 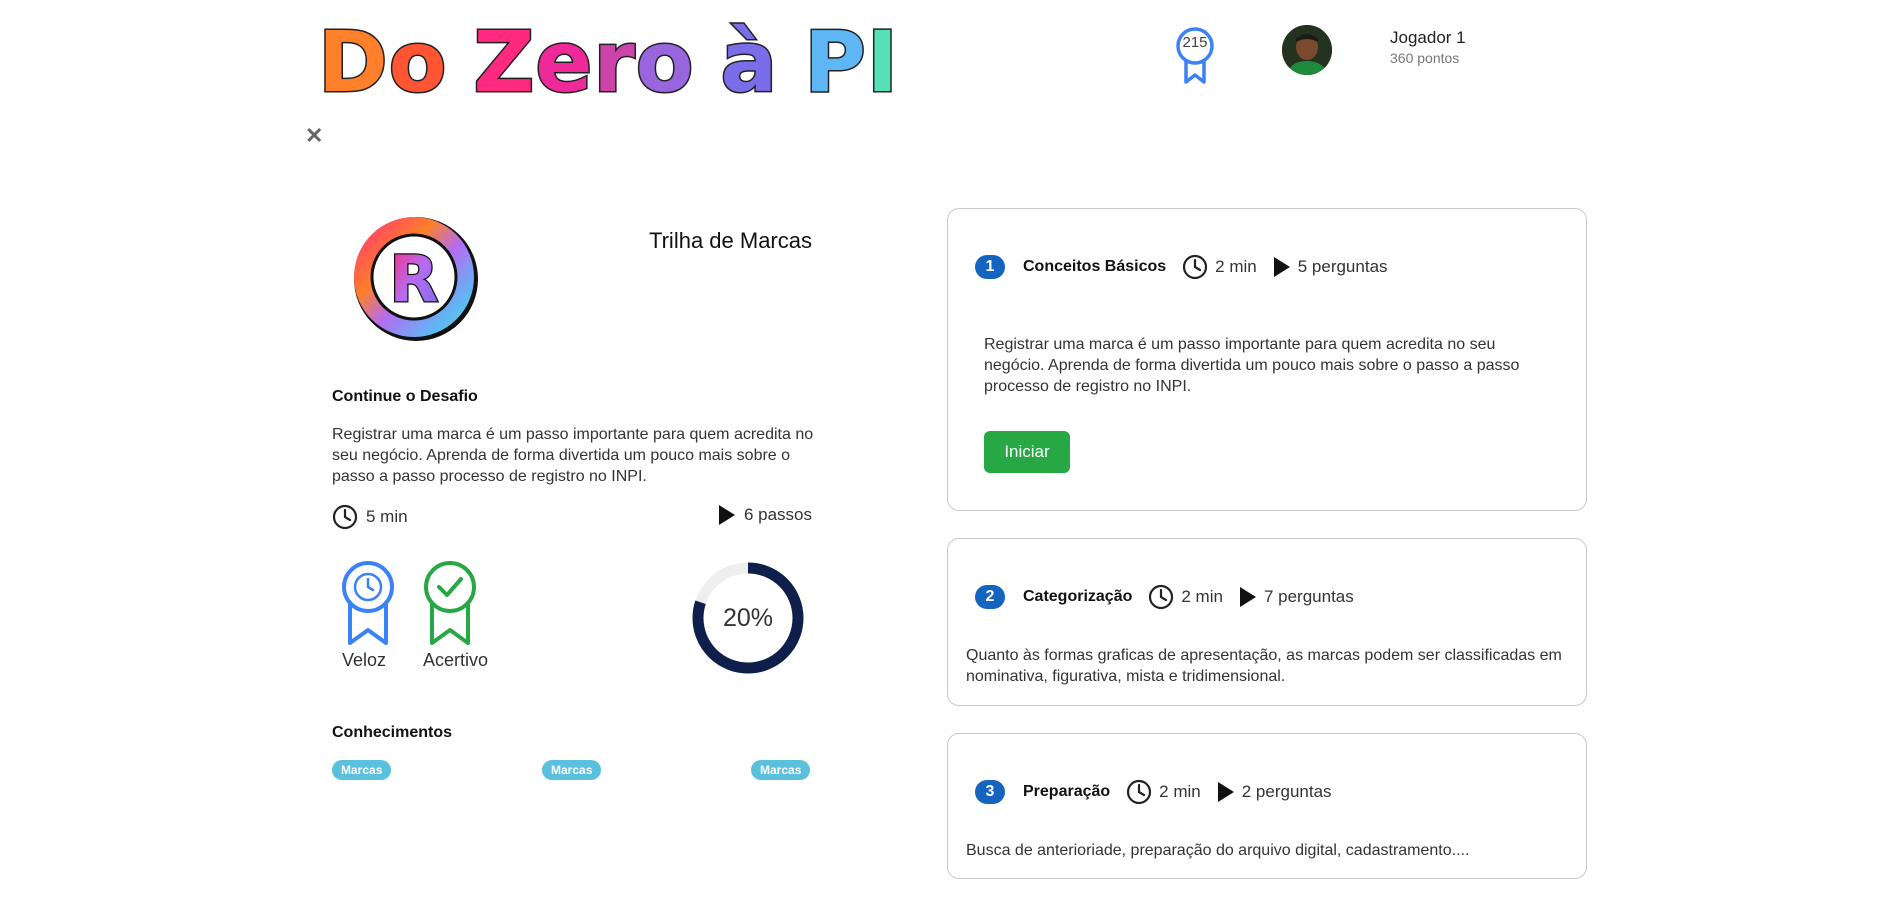 What do you see at coordinates (450, 603) in the screenshot?
I see `check-medal-icon` at bounding box center [450, 603].